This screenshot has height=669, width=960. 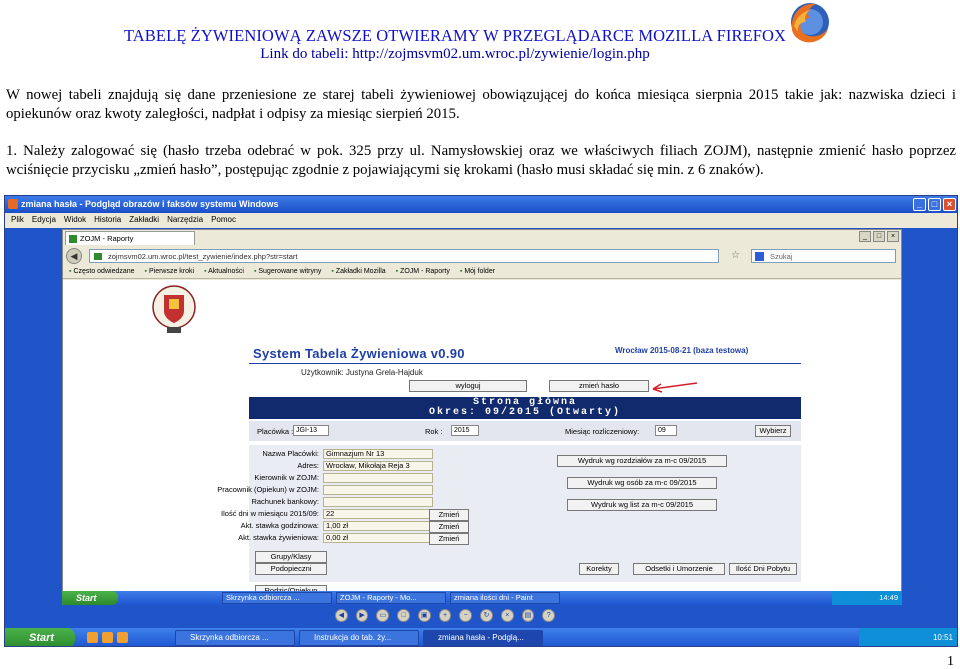 I want to click on bookmark-item: Zakładki Mozilla, so click(x=358, y=273).